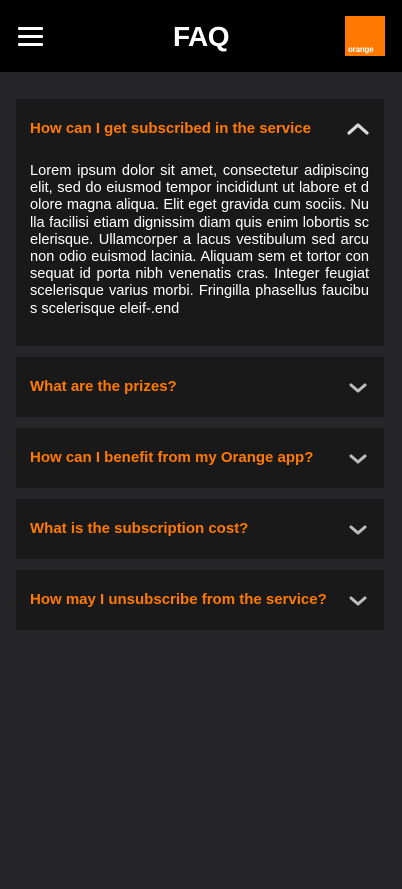 This screenshot has height=889, width=402. I want to click on orange-logo: orange, so click(365, 36).